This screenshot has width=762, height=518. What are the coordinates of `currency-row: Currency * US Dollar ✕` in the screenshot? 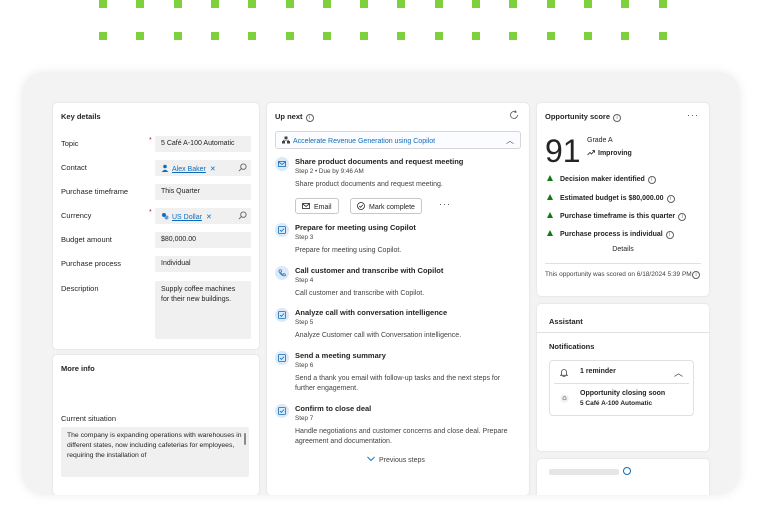 It's located at (156, 216).